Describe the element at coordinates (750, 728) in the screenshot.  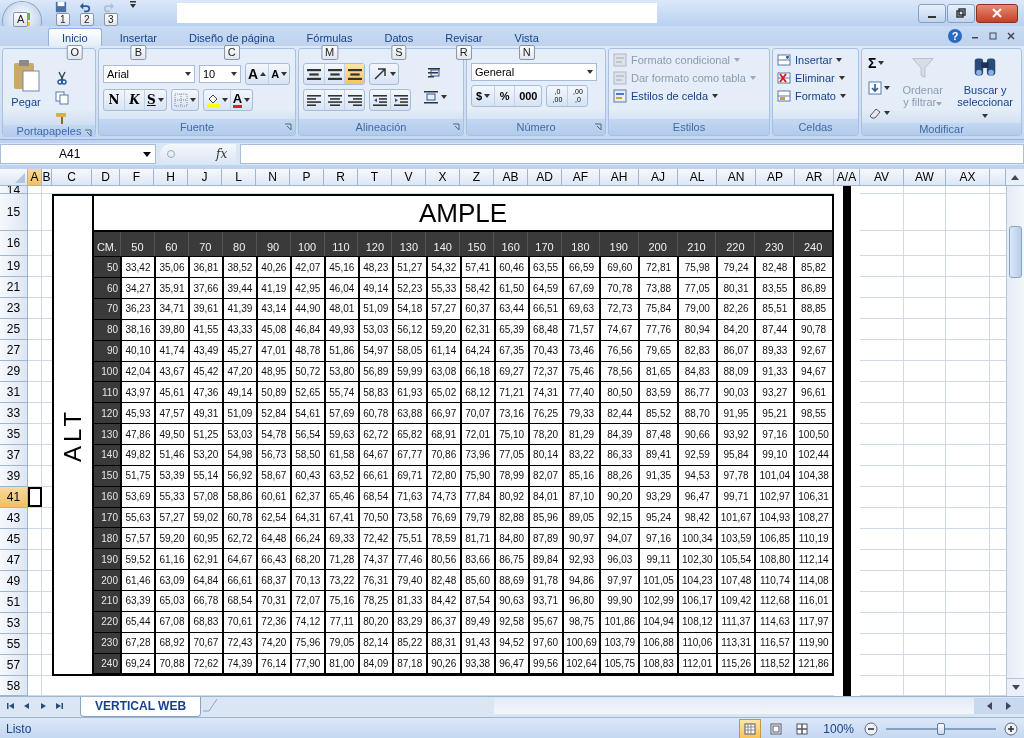
I see `normal-view-button` at that location.